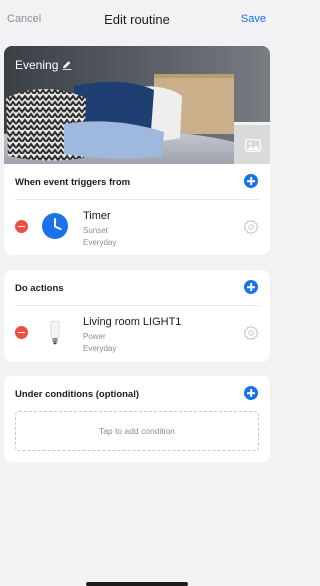 The height and width of the screenshot is (586, 320). What do you see at coordinates (253, 145) in the screenshot?
I see `image-icon` at bounding box center [253, 145].